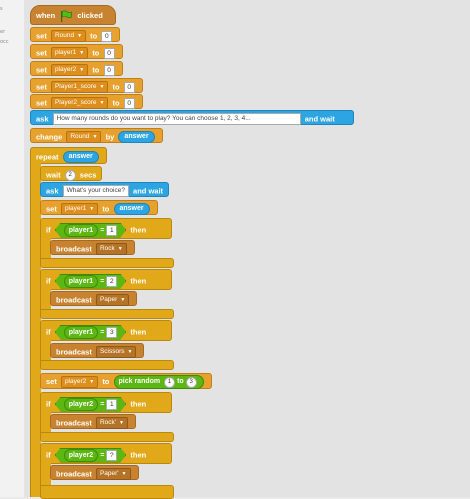 The image size is (470, 499). I want to click on wait-secs-input: 2, so click(70, 175).